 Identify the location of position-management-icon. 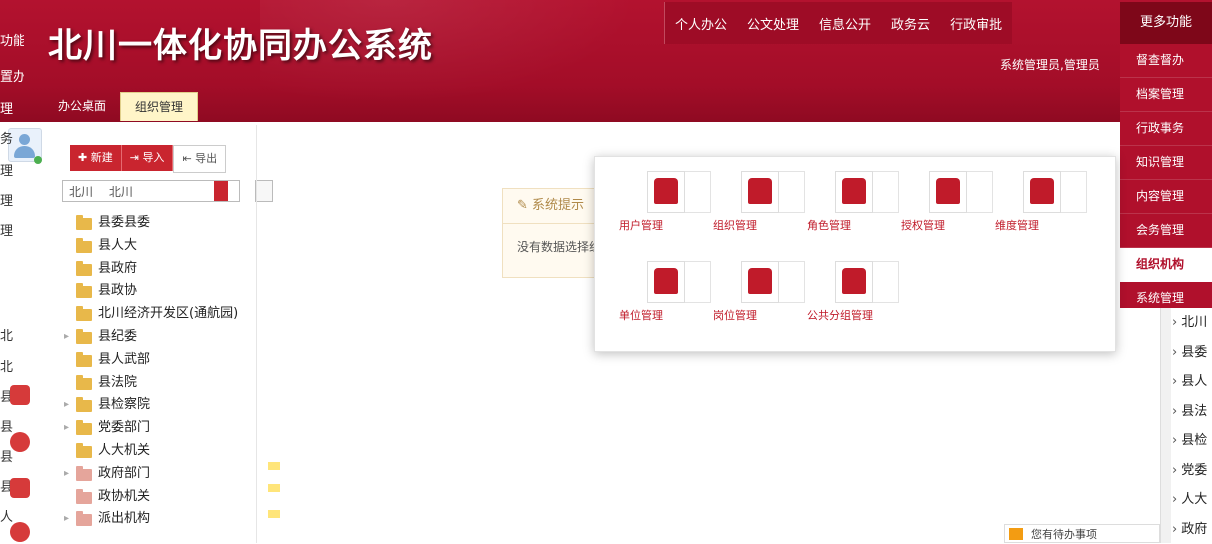
(760, 282).